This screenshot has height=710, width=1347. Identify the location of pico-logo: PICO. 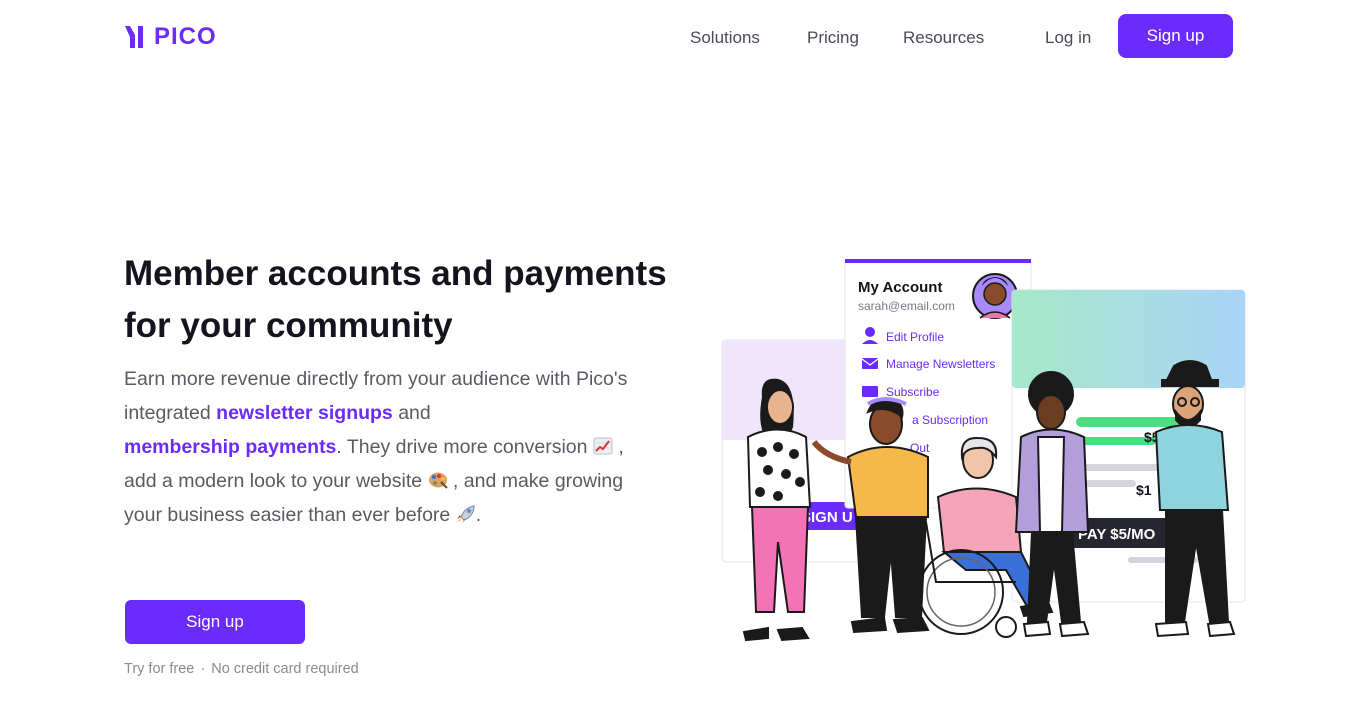
(170, 37).